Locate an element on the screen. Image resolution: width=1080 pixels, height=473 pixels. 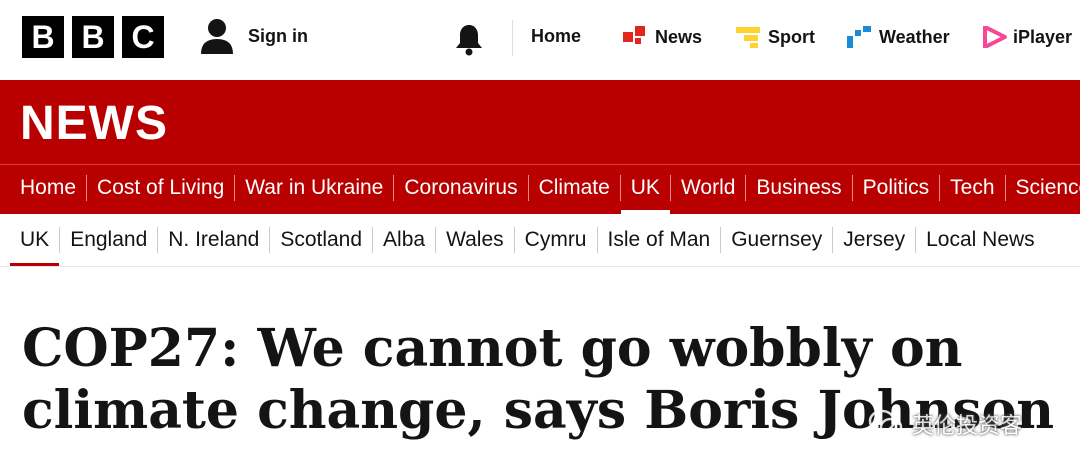
nav-weather: Weather is located at coordinates (898, 37).